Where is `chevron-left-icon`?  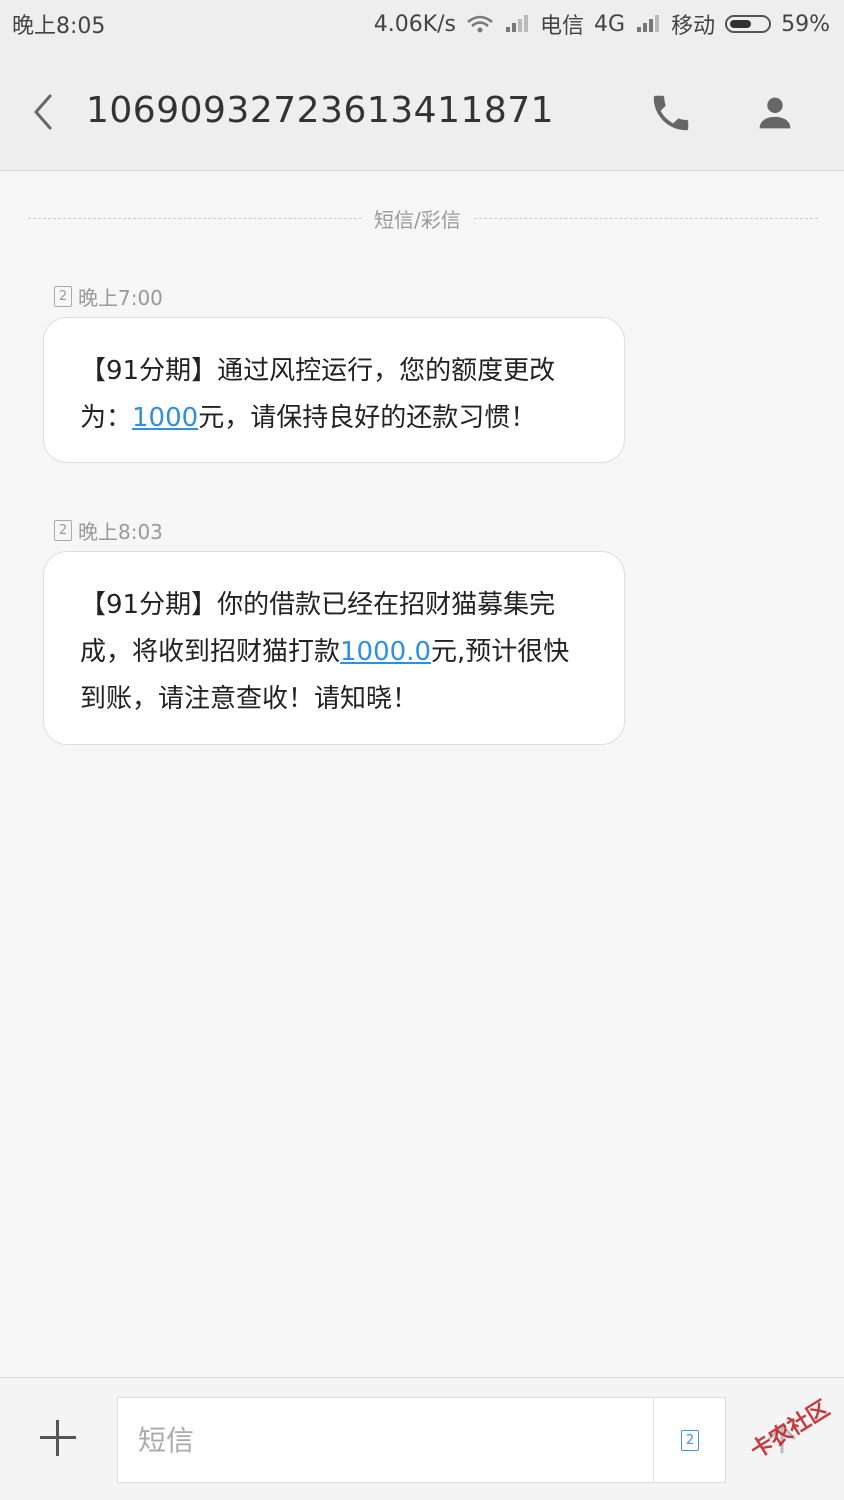 chevron-left-icon is located at coordinates (43, 112).